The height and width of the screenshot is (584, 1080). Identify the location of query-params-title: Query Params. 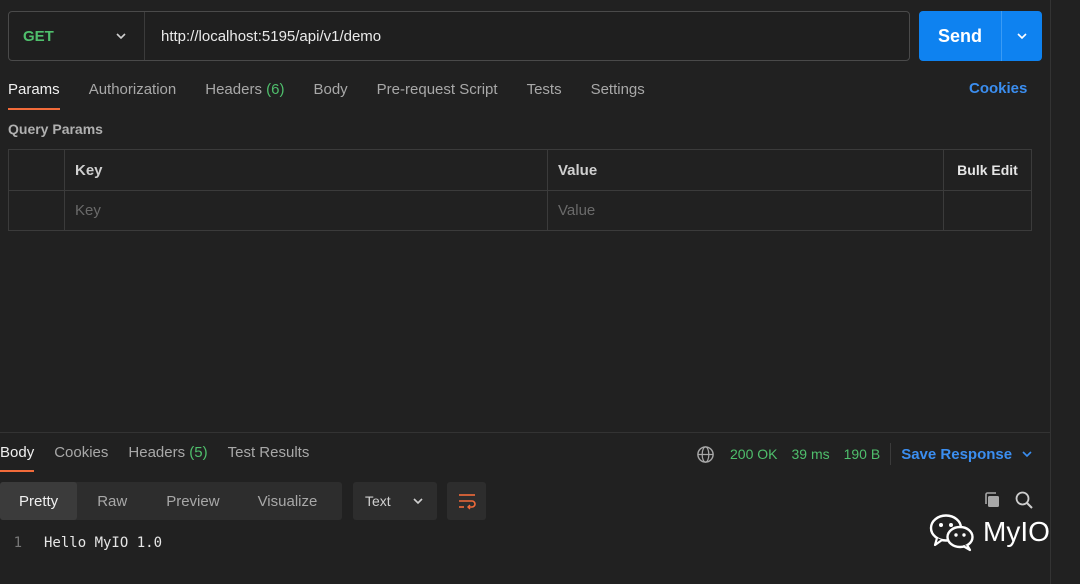
(55, 129).